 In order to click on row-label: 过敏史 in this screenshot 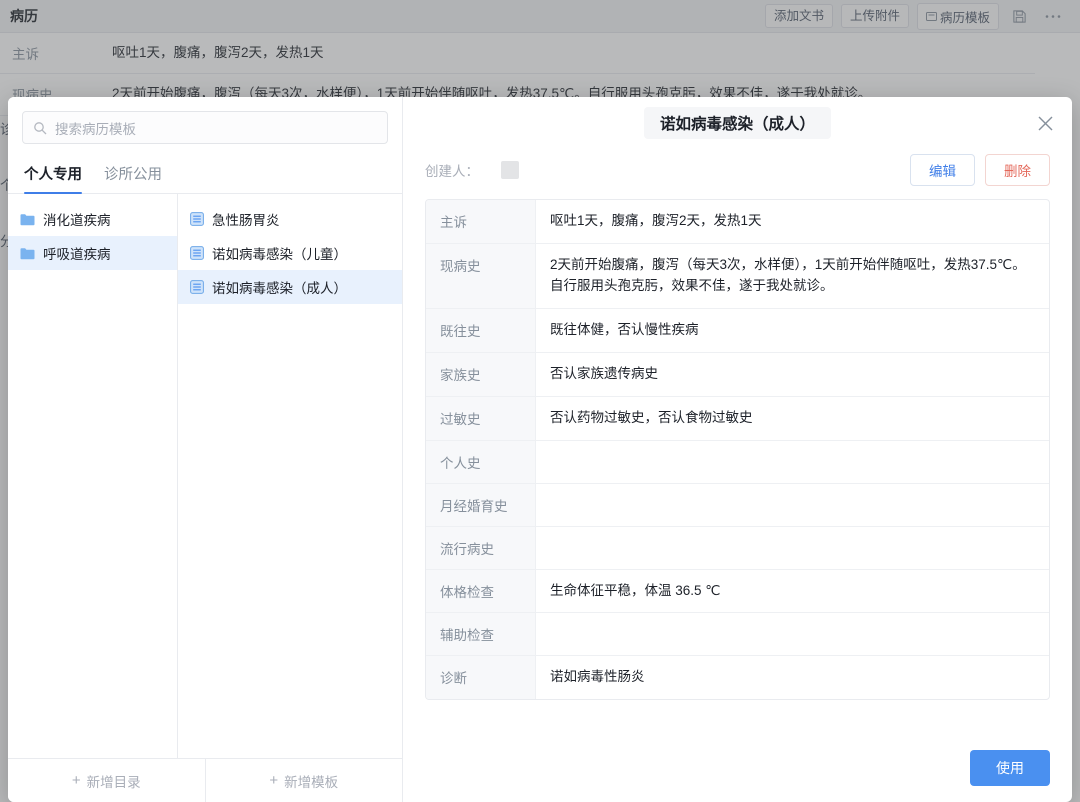, I will do `click(481, 418)`.